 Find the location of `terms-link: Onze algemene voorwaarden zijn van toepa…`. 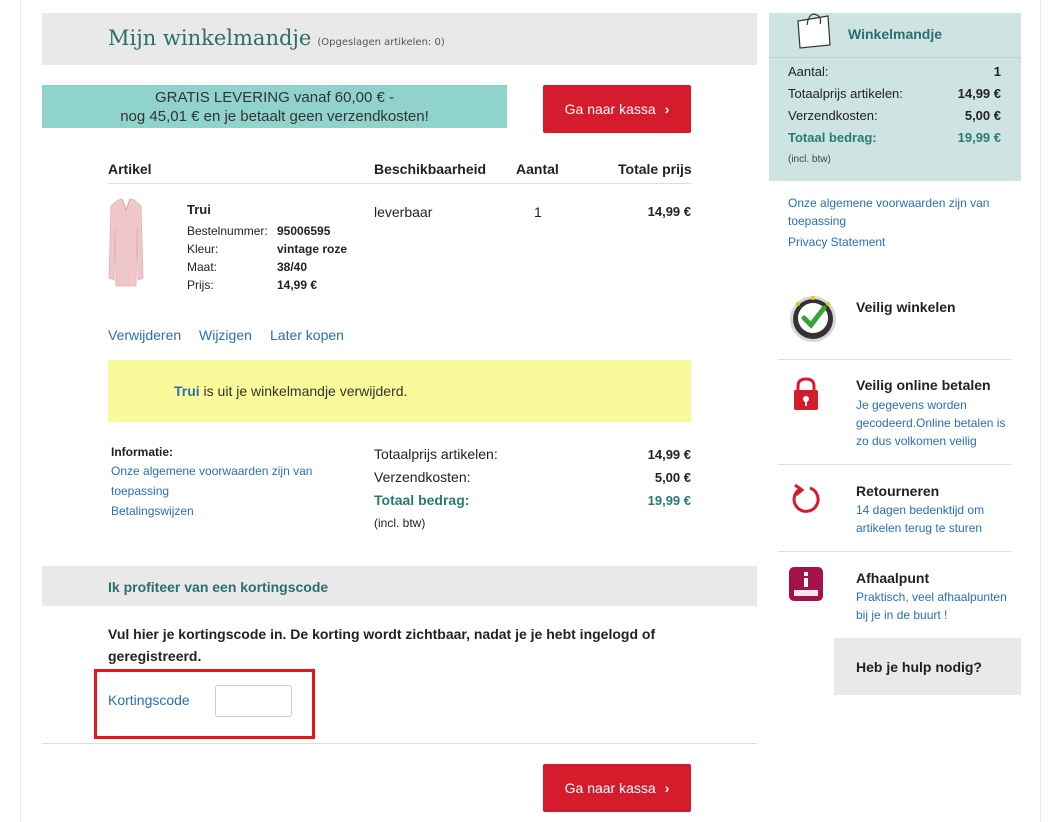

terms-link: Onze algemene voorwaarden zijn van toepa… is located at coordinates (221, 481).